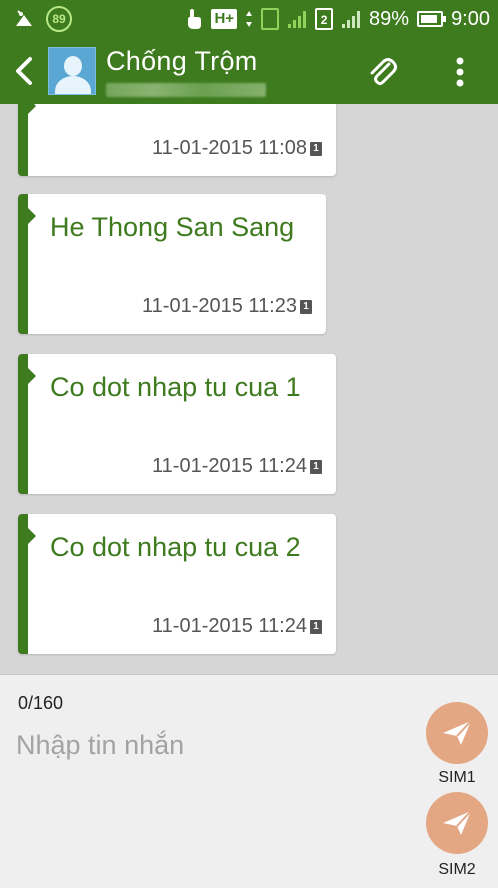 The height and width of the screenshot is (888, 498). I want to click on send-sim1-button, so click(457, 733).